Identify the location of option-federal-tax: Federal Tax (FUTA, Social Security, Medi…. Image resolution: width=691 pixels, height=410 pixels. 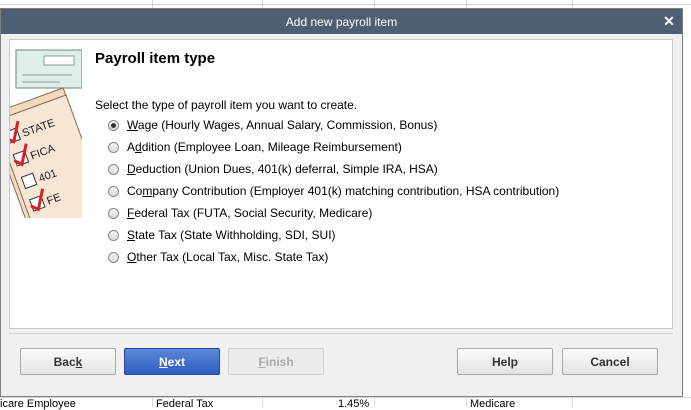
(333, 213).